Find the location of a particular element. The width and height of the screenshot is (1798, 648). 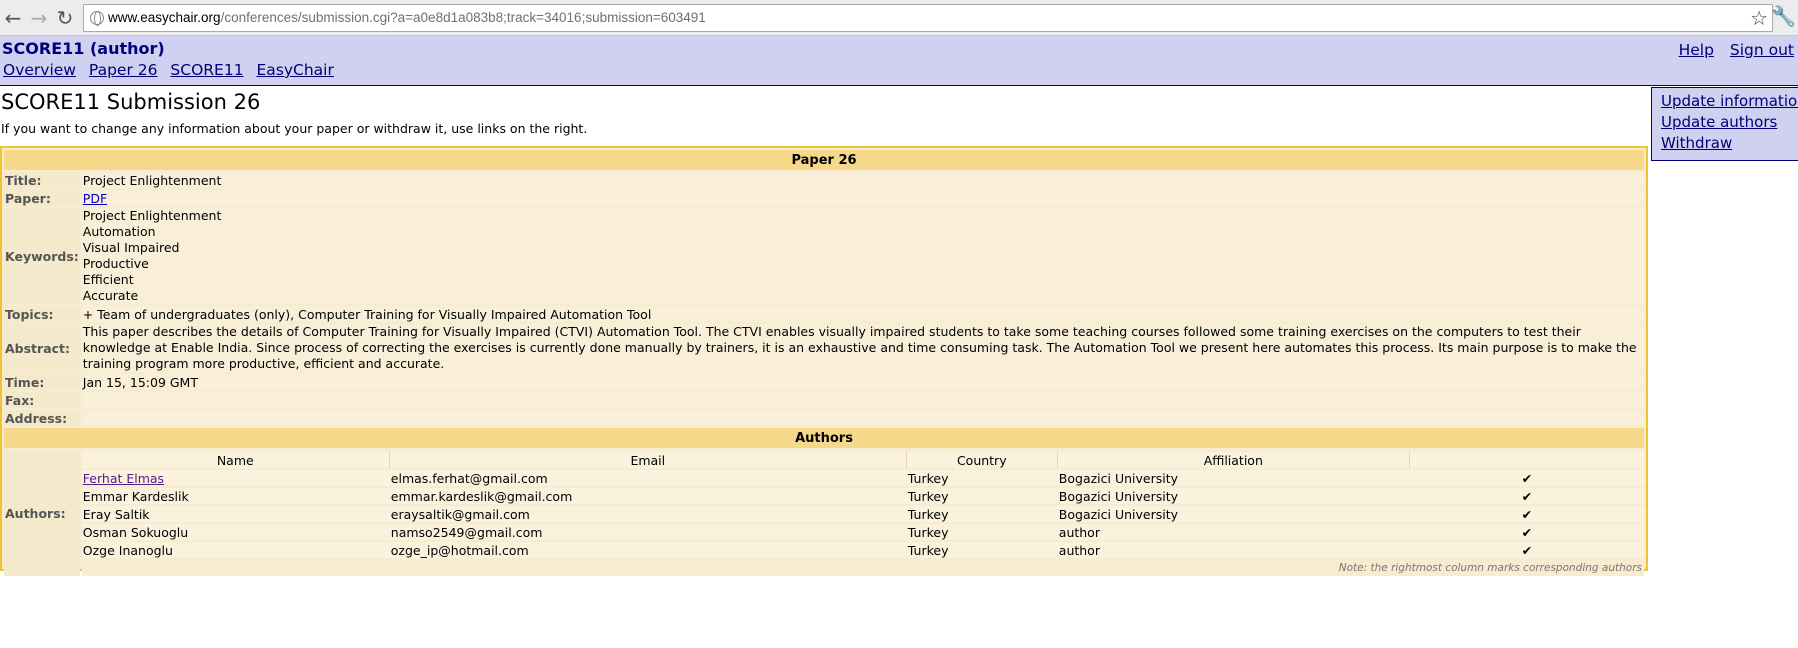

forward-arrow-icon: → is located at coordinates (39, 18).